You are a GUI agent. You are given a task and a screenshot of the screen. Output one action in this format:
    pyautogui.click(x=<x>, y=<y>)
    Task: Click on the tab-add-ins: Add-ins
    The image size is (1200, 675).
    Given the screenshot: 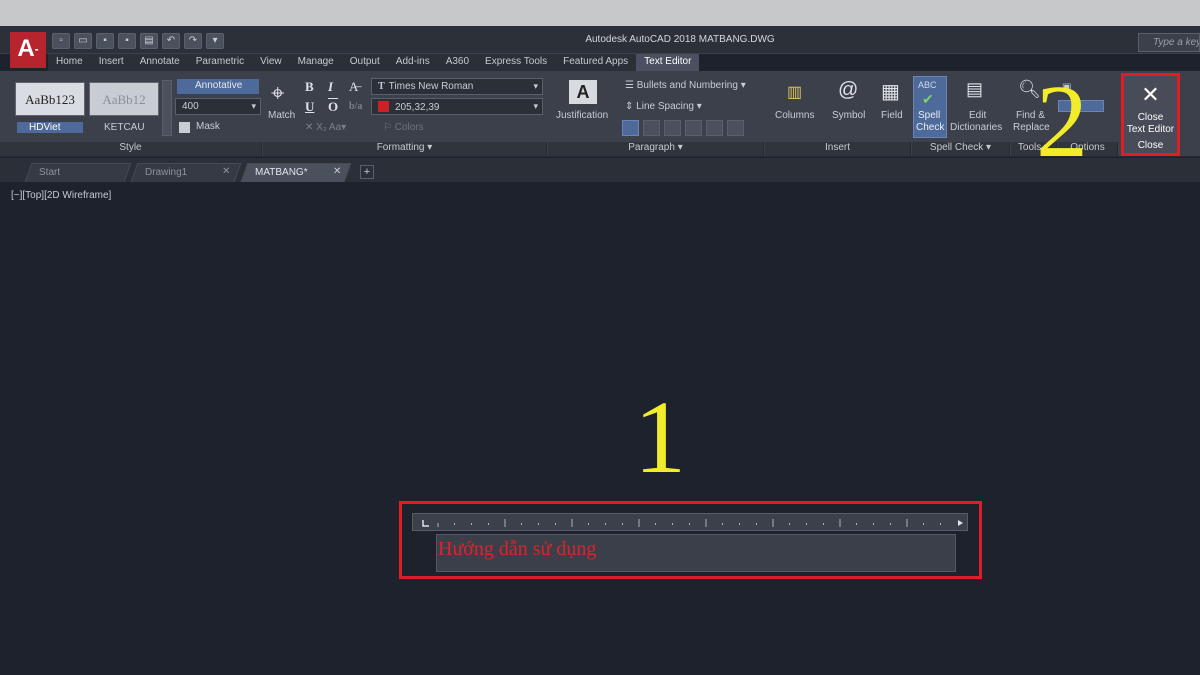 What is the action you would take?
    pyautogui.click(x=413, y=62)
    